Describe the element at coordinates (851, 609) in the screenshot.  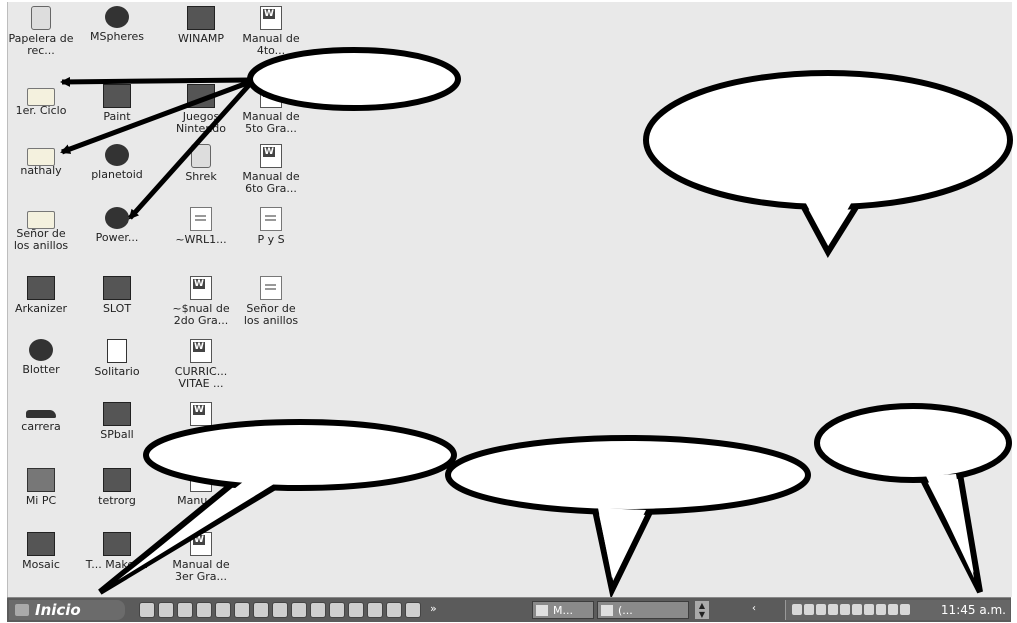
I see `tray-icons` at that location.